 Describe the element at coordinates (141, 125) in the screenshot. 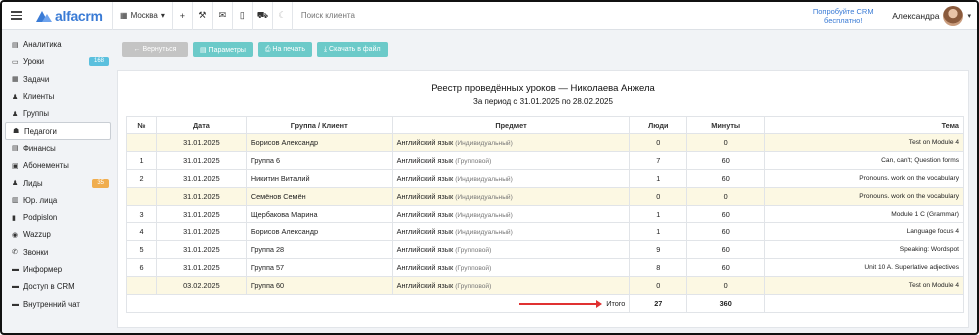

I see `col-number: №` at that location.